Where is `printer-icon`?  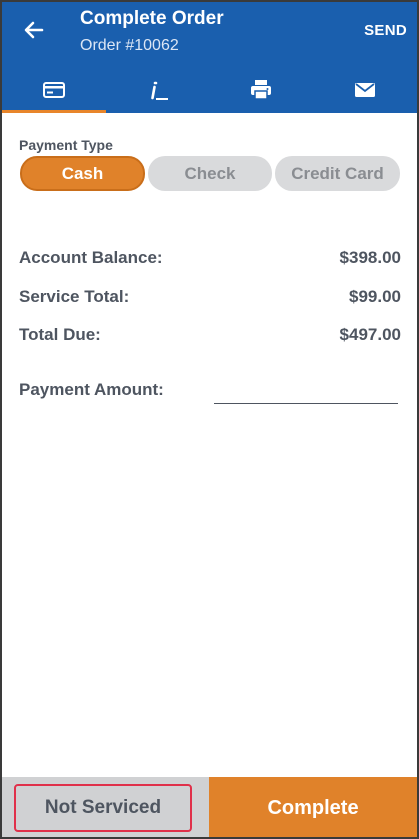
printer-icon is located at coordinates (261, 90).